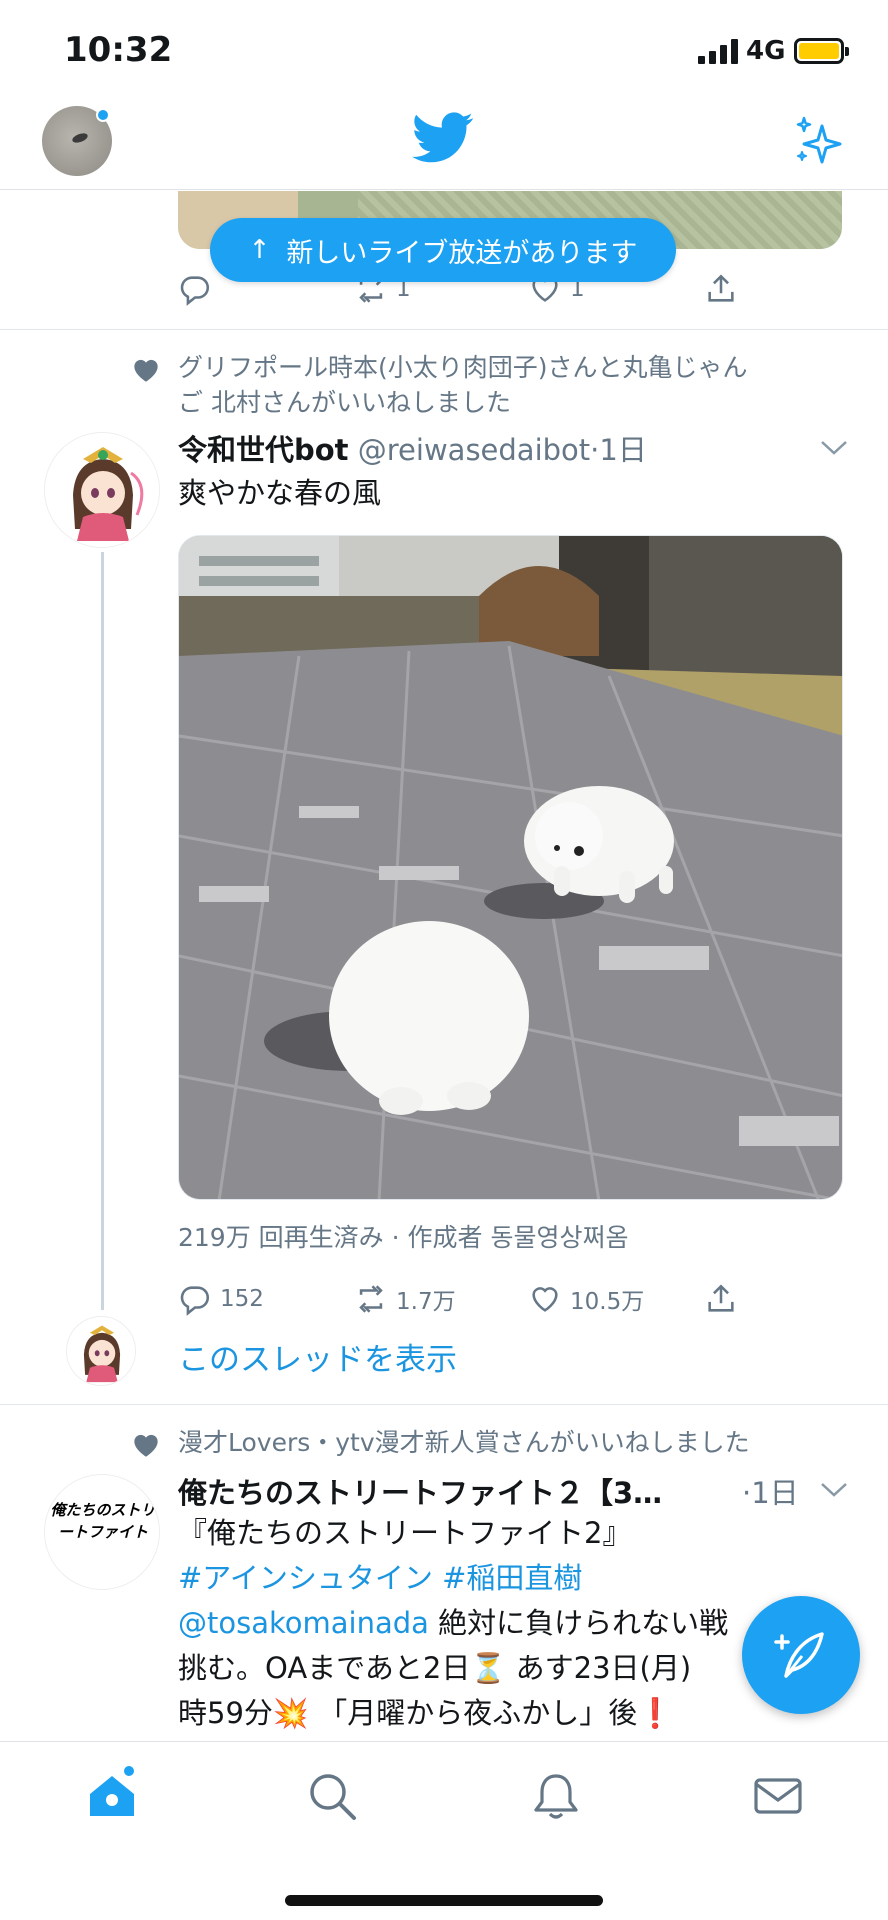  Describe the element at coordinates (545, 1299) in the screenshot. I see `heart-icon` at that location.